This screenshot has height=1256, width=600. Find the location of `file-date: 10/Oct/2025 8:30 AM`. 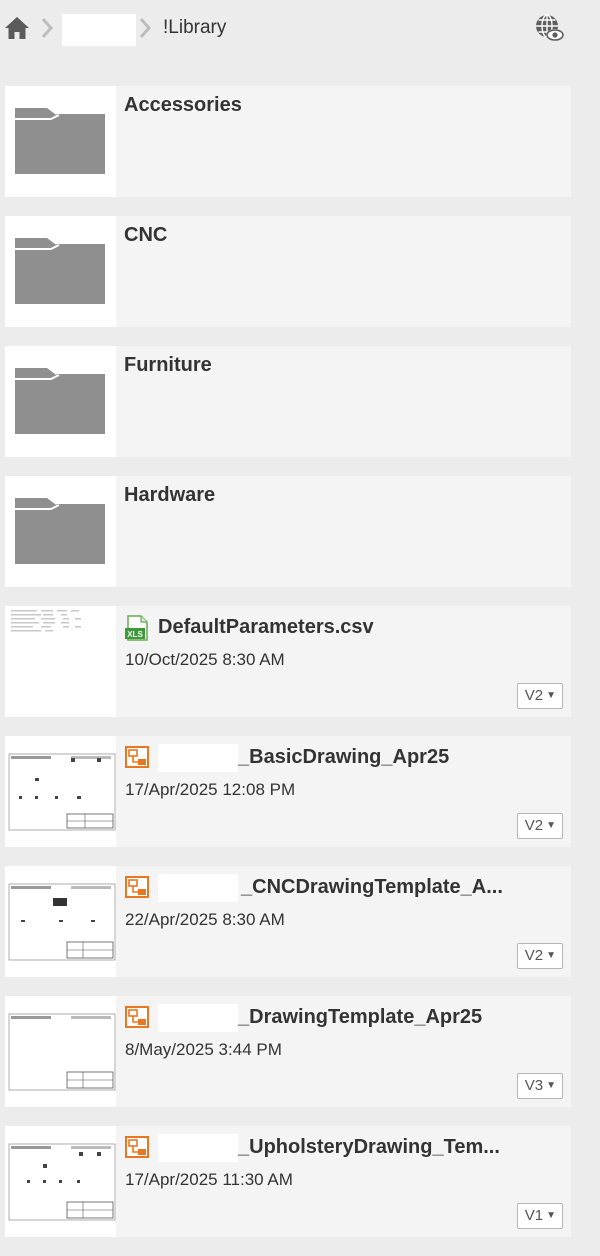

file-date: 10/Oct/2025 8:30 AM is located at coordinates (205, 659).